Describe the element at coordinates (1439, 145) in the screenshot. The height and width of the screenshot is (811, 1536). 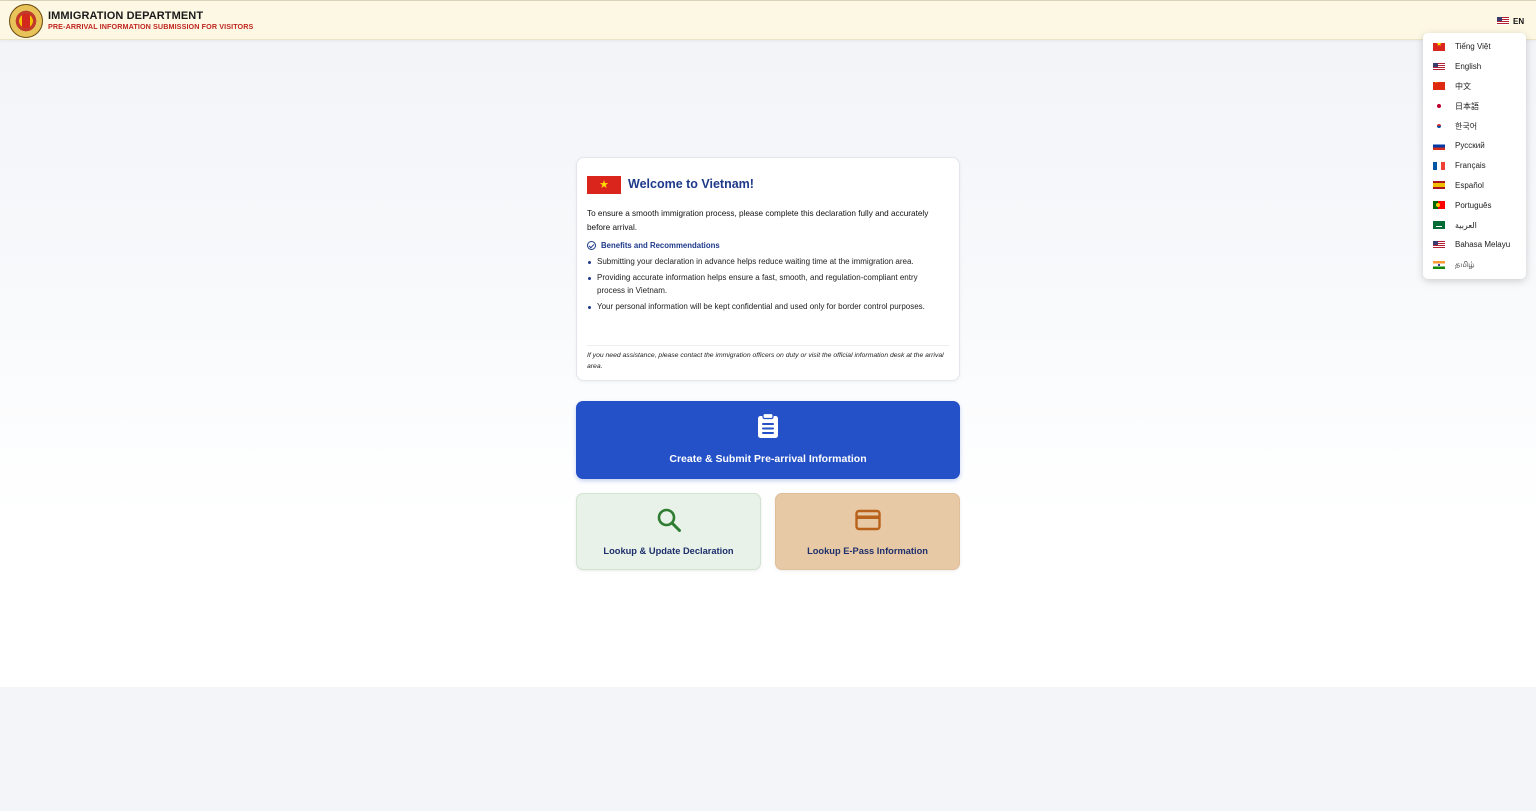
I see `ru-flag-icon` at that location.